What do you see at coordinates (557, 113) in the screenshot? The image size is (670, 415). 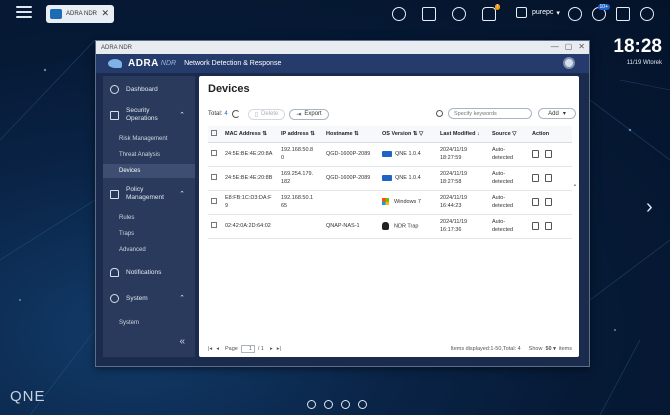 I see `add-button: Add ▾` at bounding box center [557, 113].